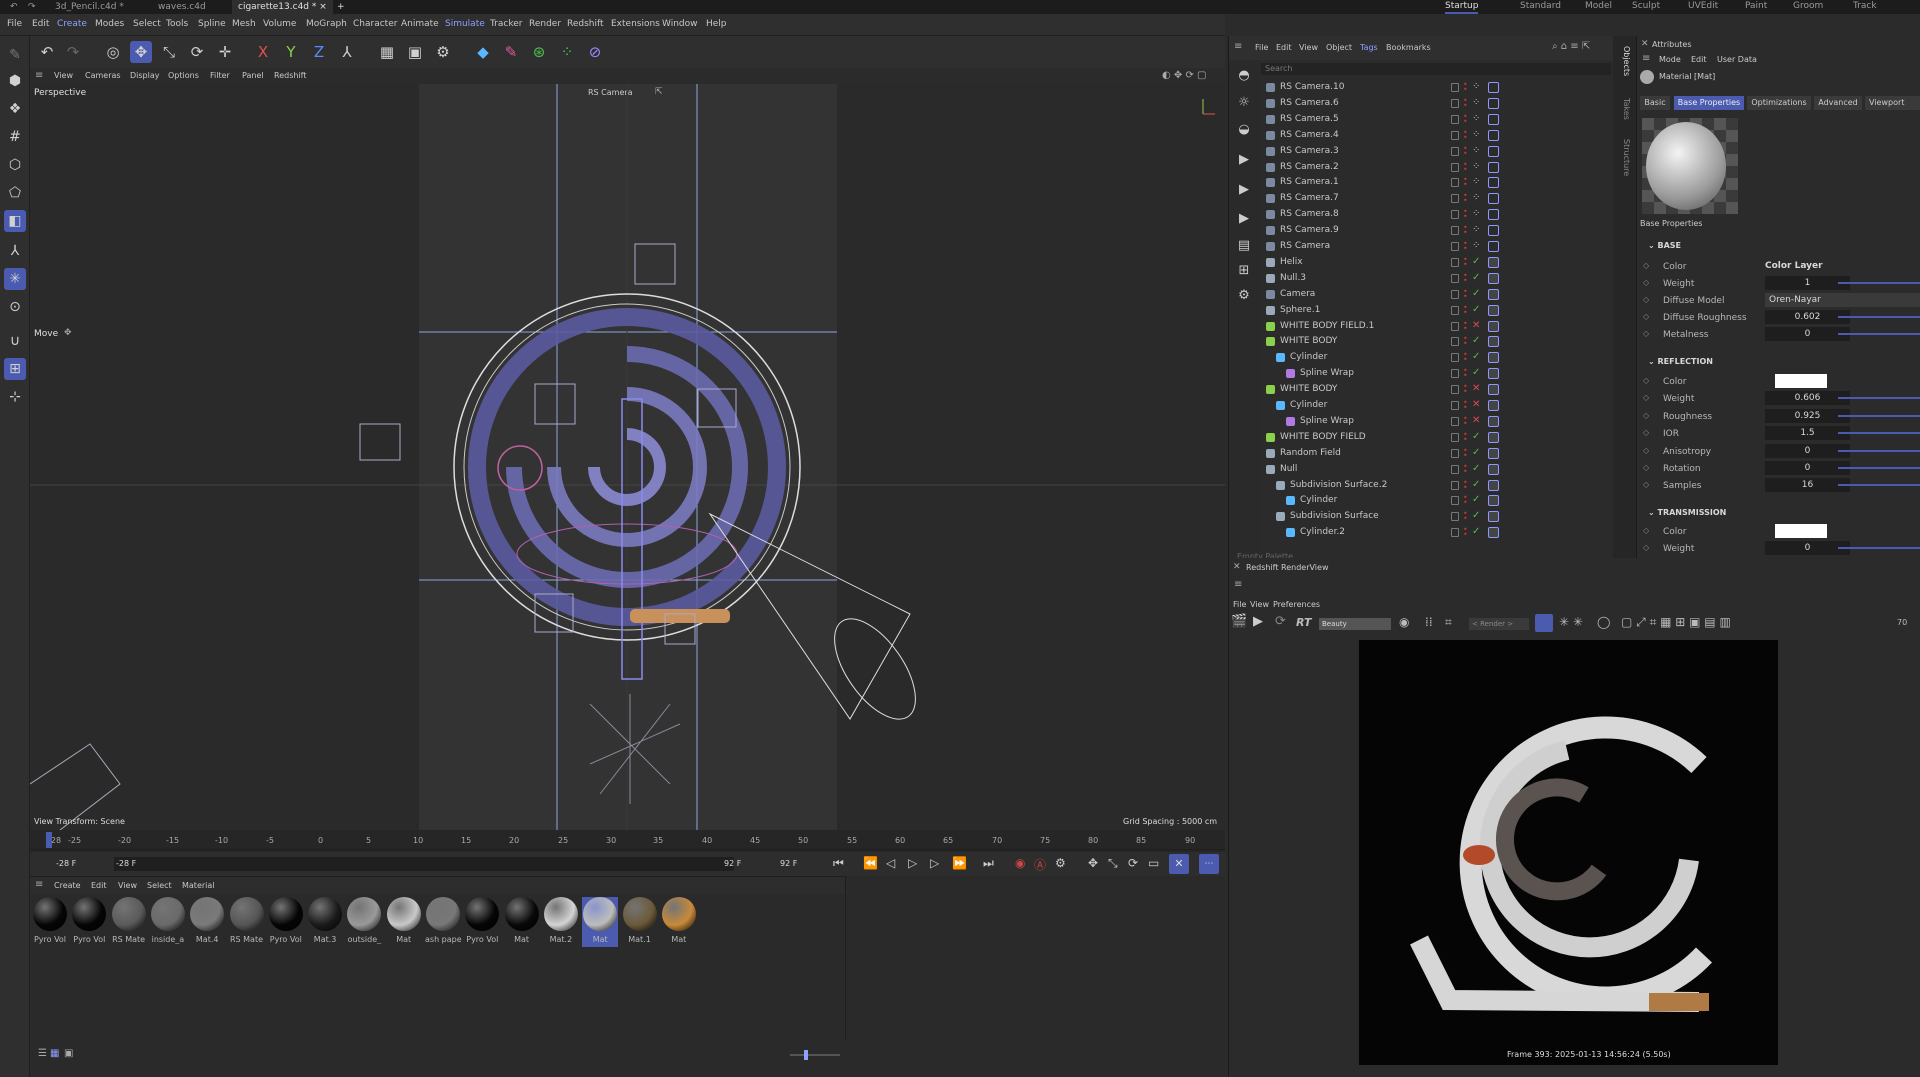 The image size is (1920, 1077). Describe the element at coordinates (1244, 272) in the screenshot. I see `node-icon: ⊞` at that location.